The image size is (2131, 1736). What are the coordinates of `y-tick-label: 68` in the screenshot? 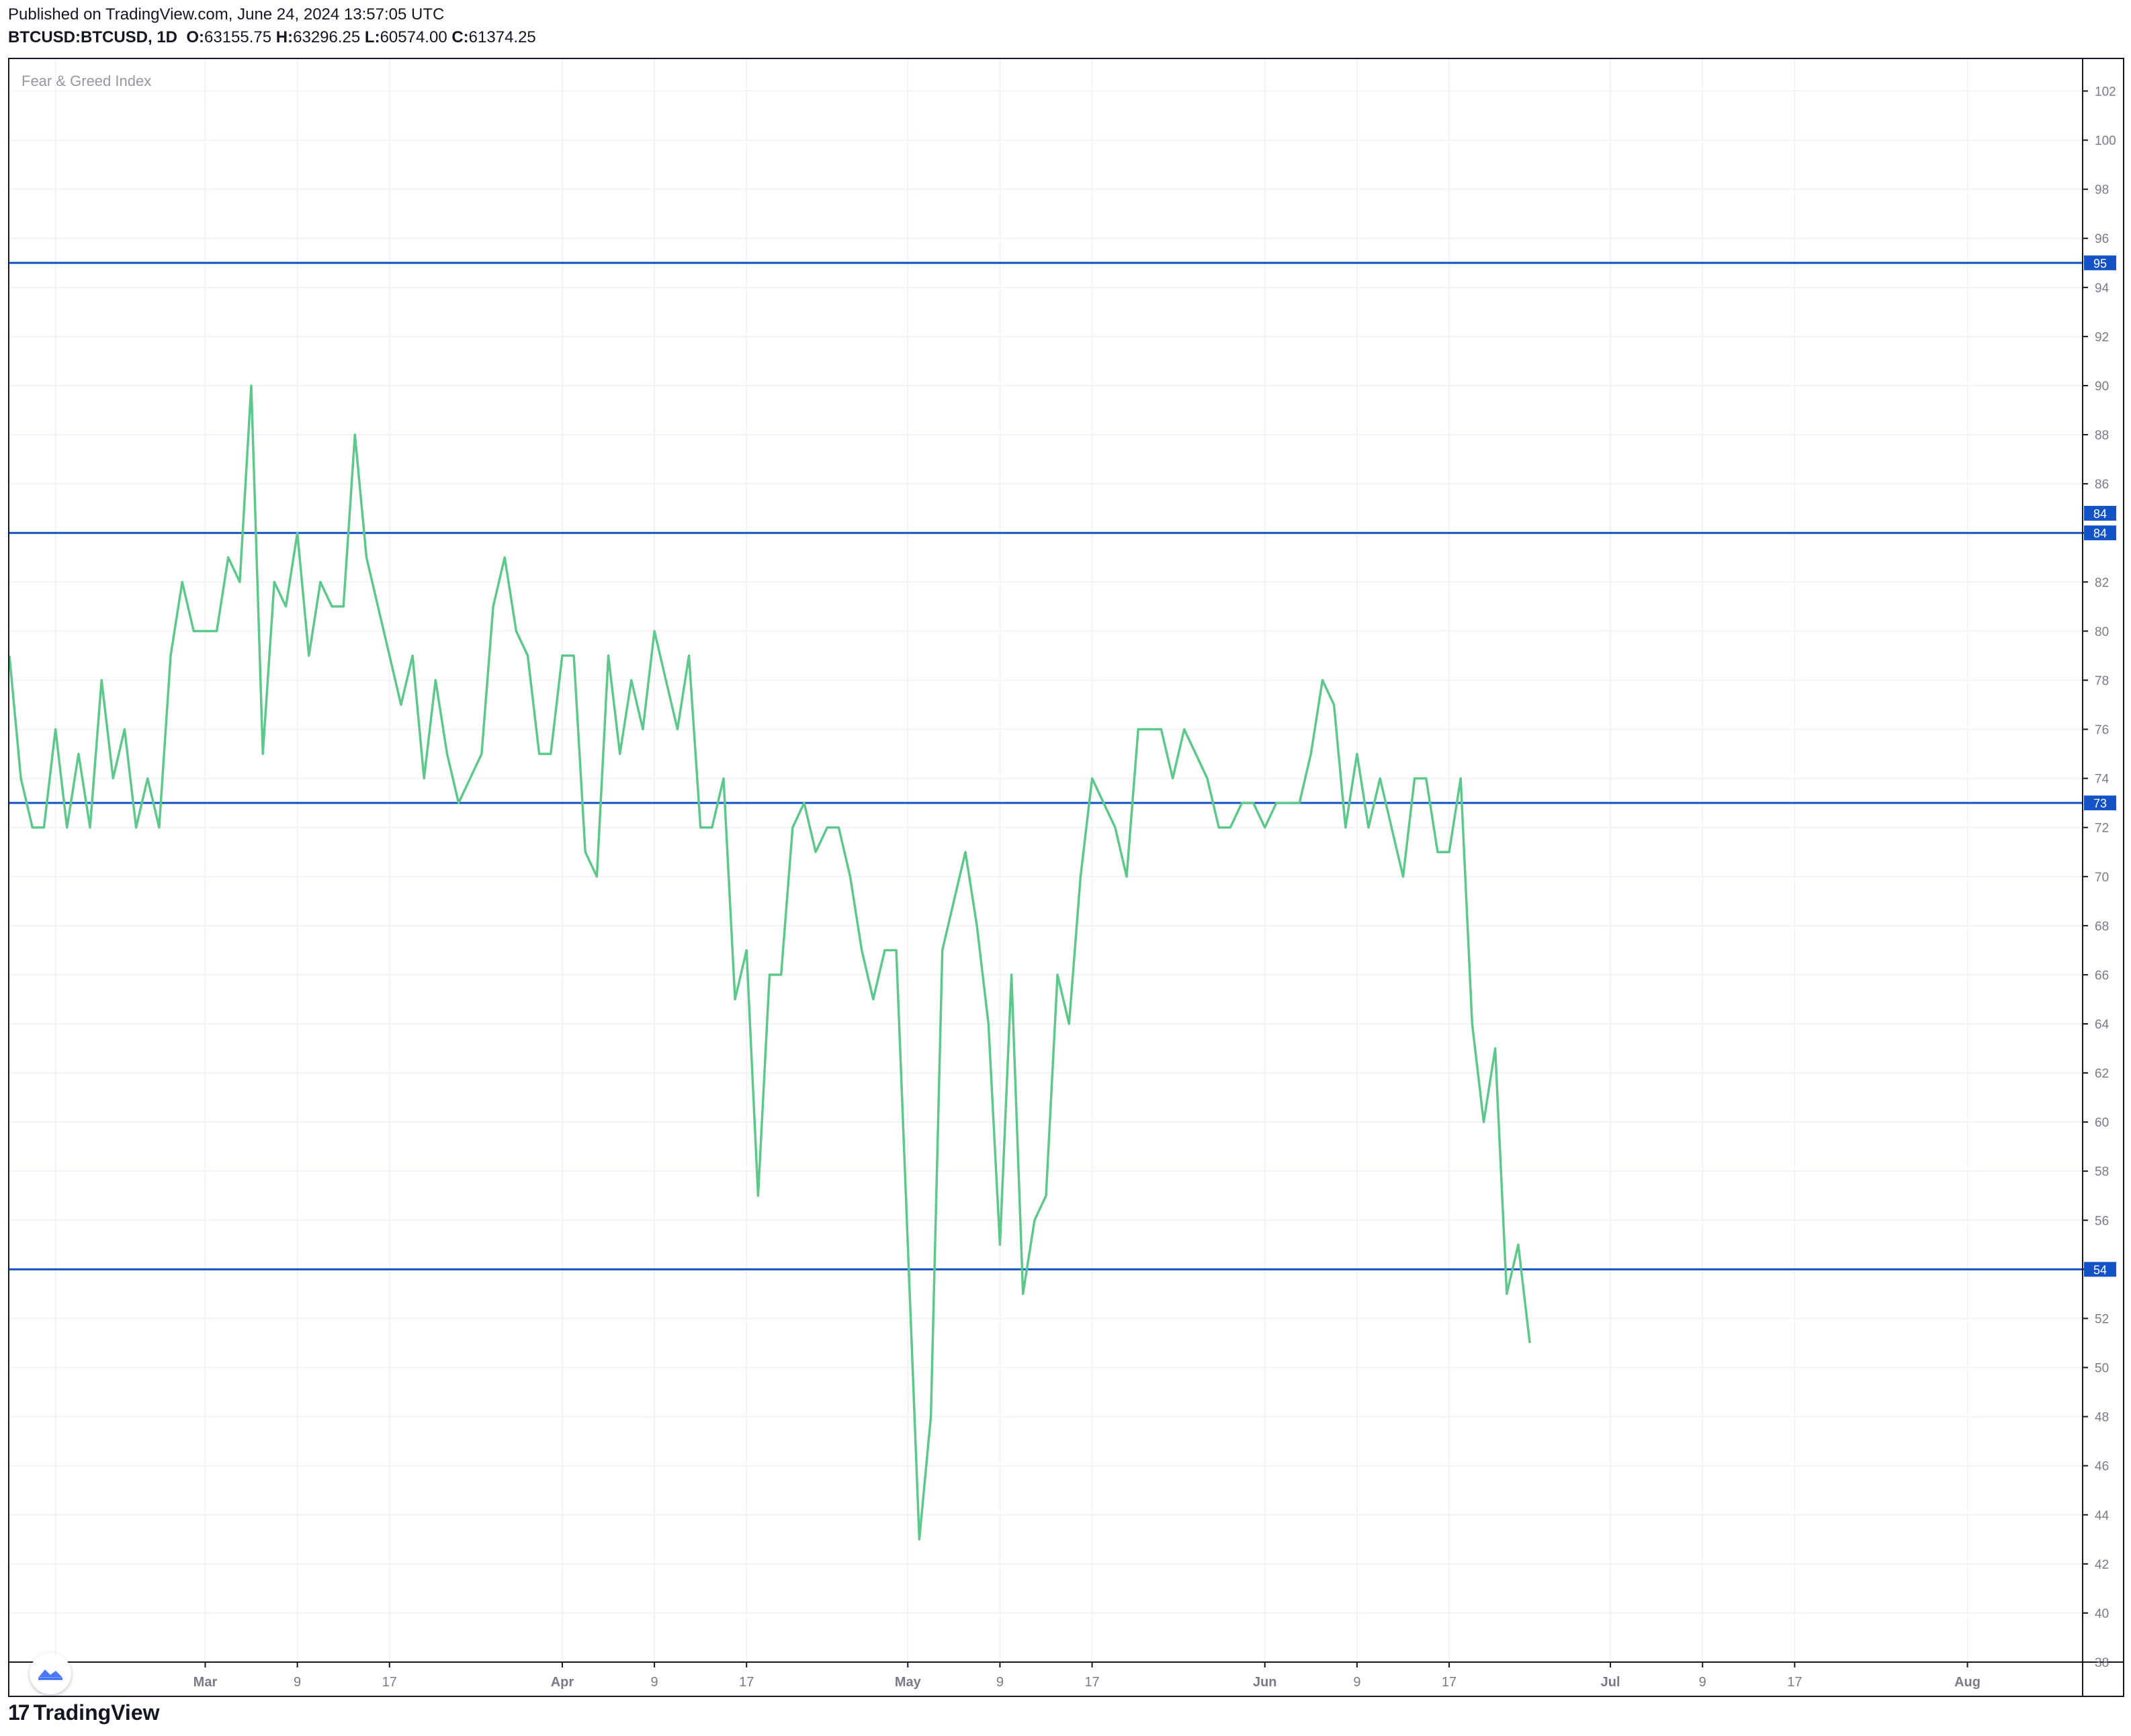 It's located at (2102, 927).